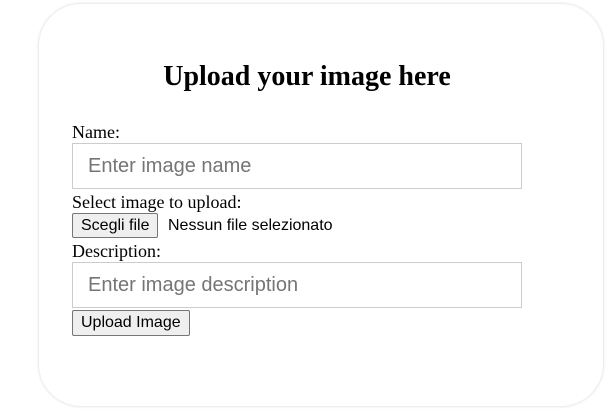  Describe the element at coordinates (250, 225) in the screenshot. I see `file-status: Nessun file selezionato` at that location.